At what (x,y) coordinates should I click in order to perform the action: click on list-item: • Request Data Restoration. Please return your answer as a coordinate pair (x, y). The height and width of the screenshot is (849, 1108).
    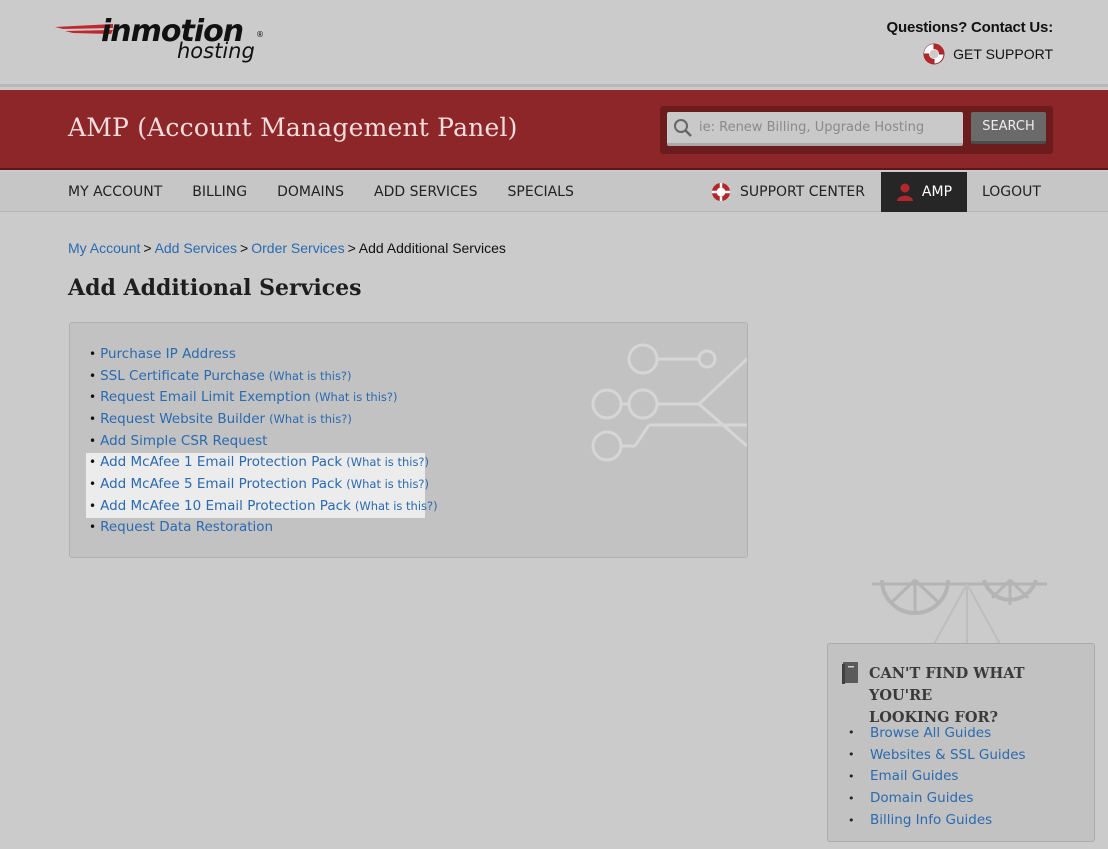
    Looking at the image, I should click on (263, 528).